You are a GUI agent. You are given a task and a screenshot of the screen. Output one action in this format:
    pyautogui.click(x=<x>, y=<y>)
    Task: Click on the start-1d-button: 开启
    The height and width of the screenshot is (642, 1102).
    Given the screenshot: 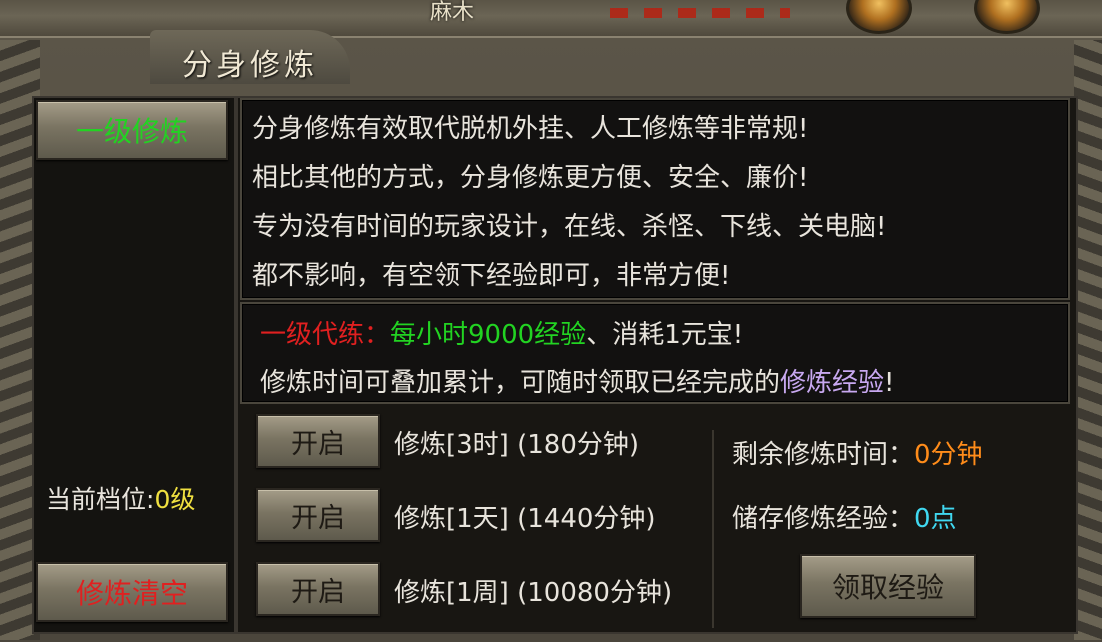 What is the action you would take?
    pyautogui.click(x=318, y=515)
    